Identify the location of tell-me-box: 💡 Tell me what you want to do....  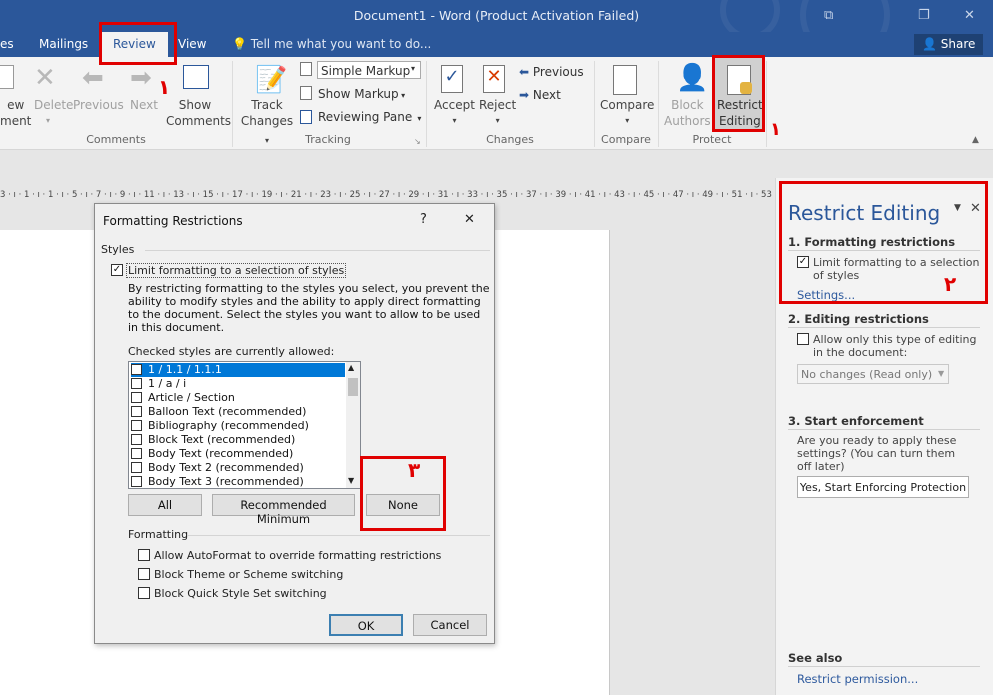
(331, 44).